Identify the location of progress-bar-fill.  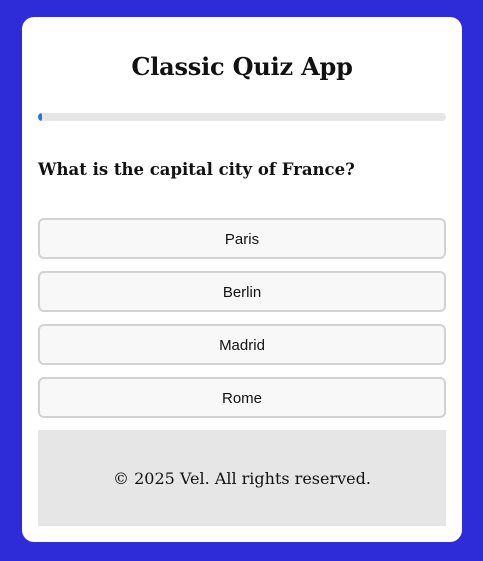
(40, 117).